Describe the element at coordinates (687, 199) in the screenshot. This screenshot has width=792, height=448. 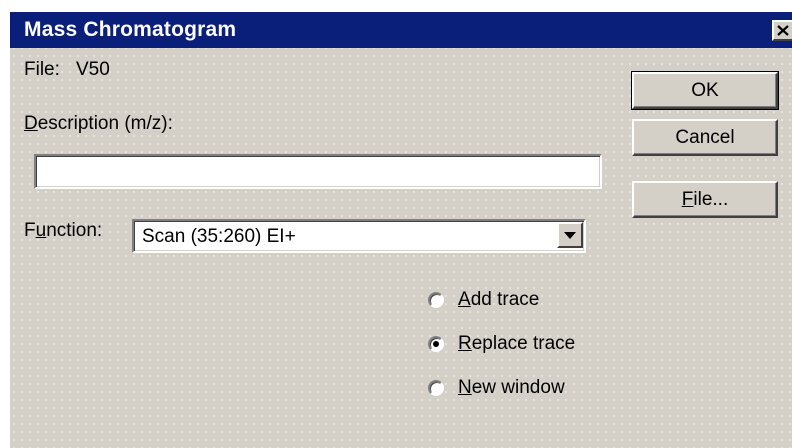
I see `file-button-mnemonic: F` at that location.